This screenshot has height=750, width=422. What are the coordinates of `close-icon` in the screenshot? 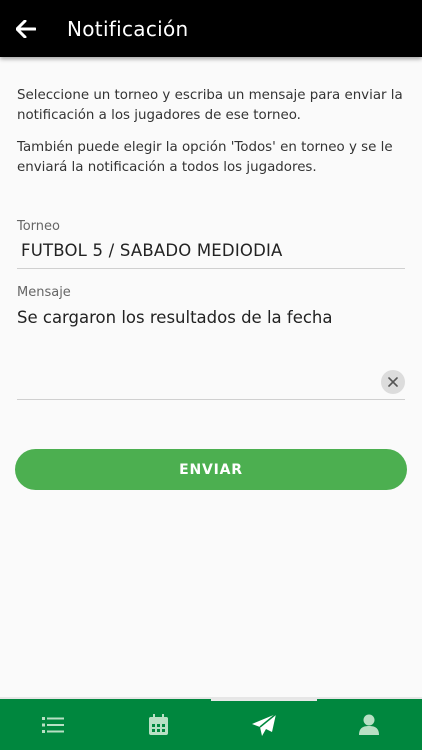 It's located at (393, 382).